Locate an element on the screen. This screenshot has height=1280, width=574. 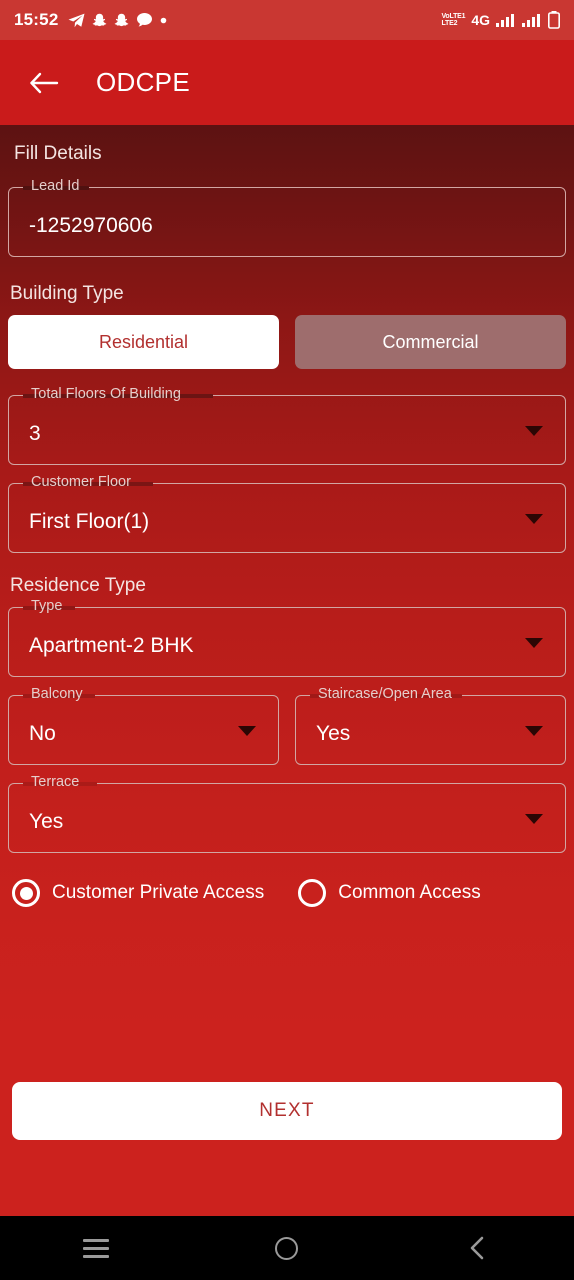
balcony-label: Balcony is located at coordinates (57, 694).